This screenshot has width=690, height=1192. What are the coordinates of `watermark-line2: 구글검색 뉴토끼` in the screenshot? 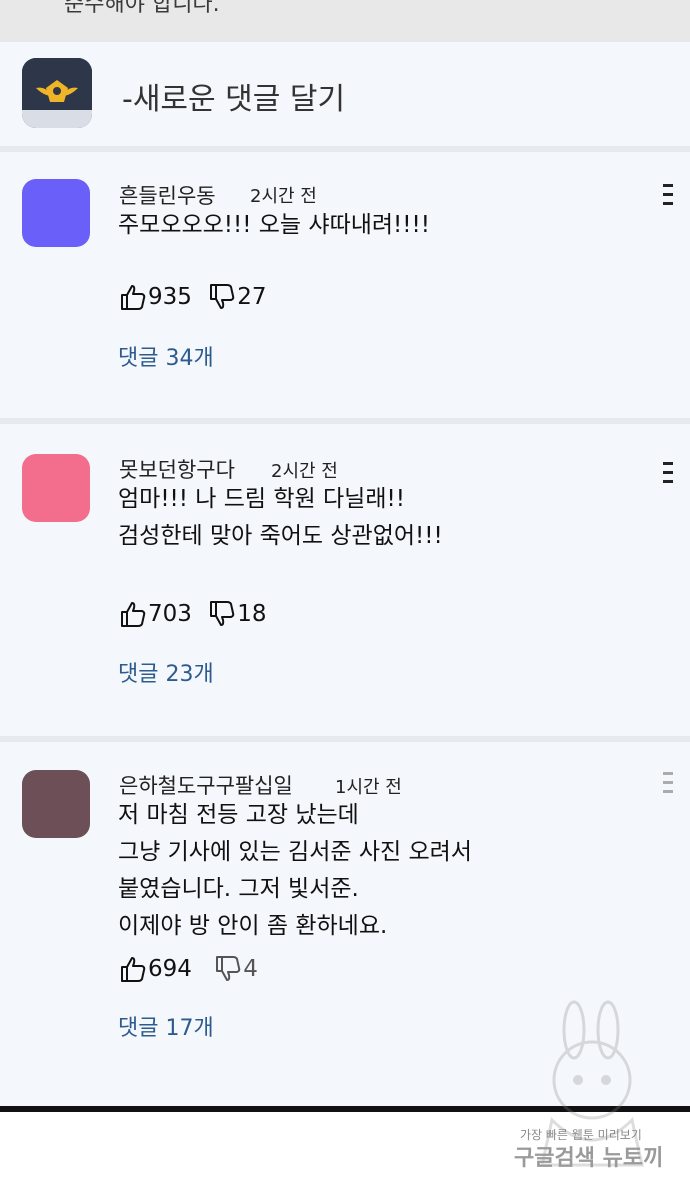 It's located at (589, 1158).